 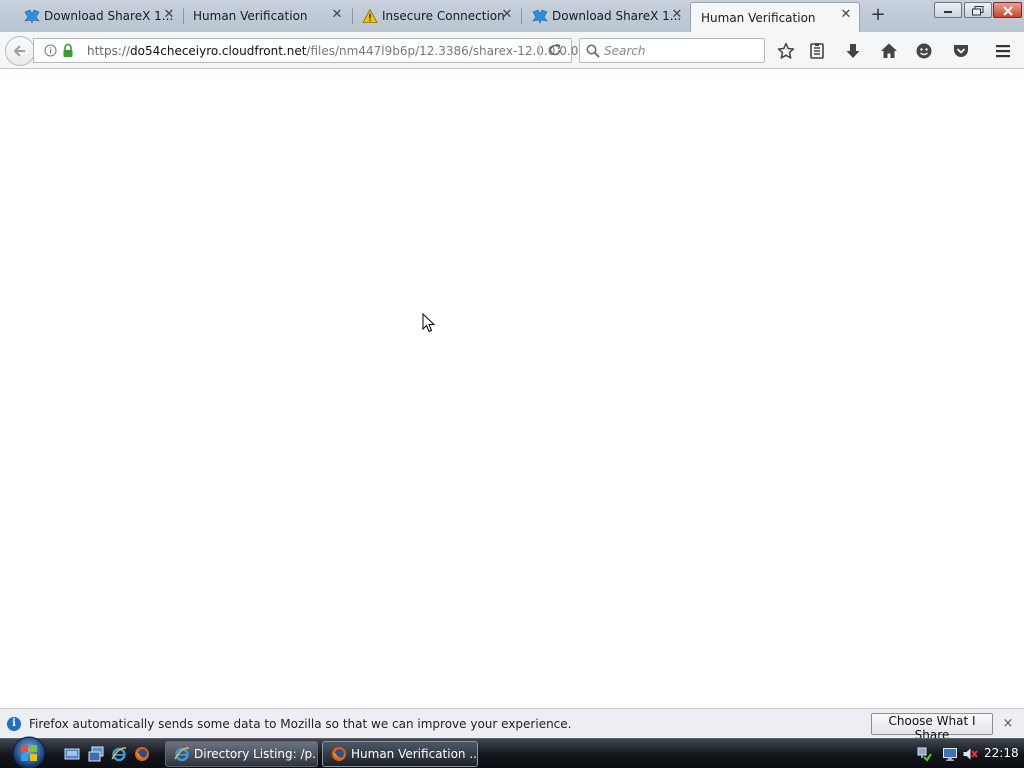 I want to click on search-bar, so click(x=672, y=50).